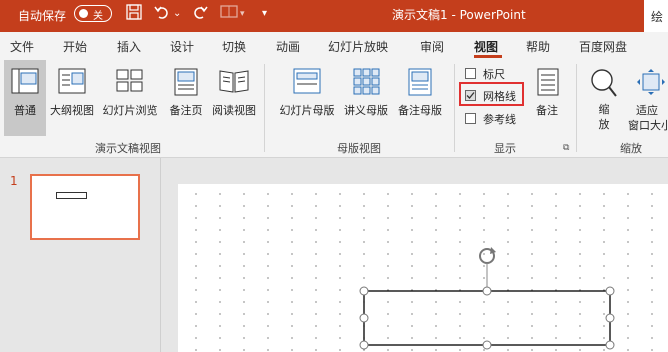 The height and width of the screenshot is (352, 668). Describe the element at coordinates (307, 110) in the screenshot. I see `slide-master-label: 幻灯片母版` at that location.